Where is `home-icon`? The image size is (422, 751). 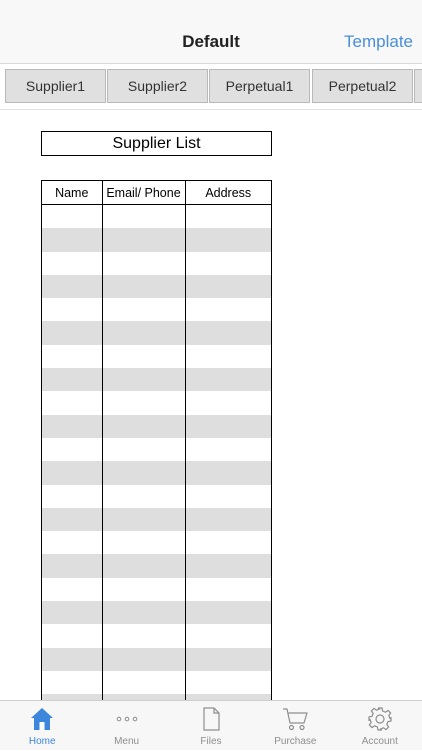 home-icon is located at coordinates (42, 719).